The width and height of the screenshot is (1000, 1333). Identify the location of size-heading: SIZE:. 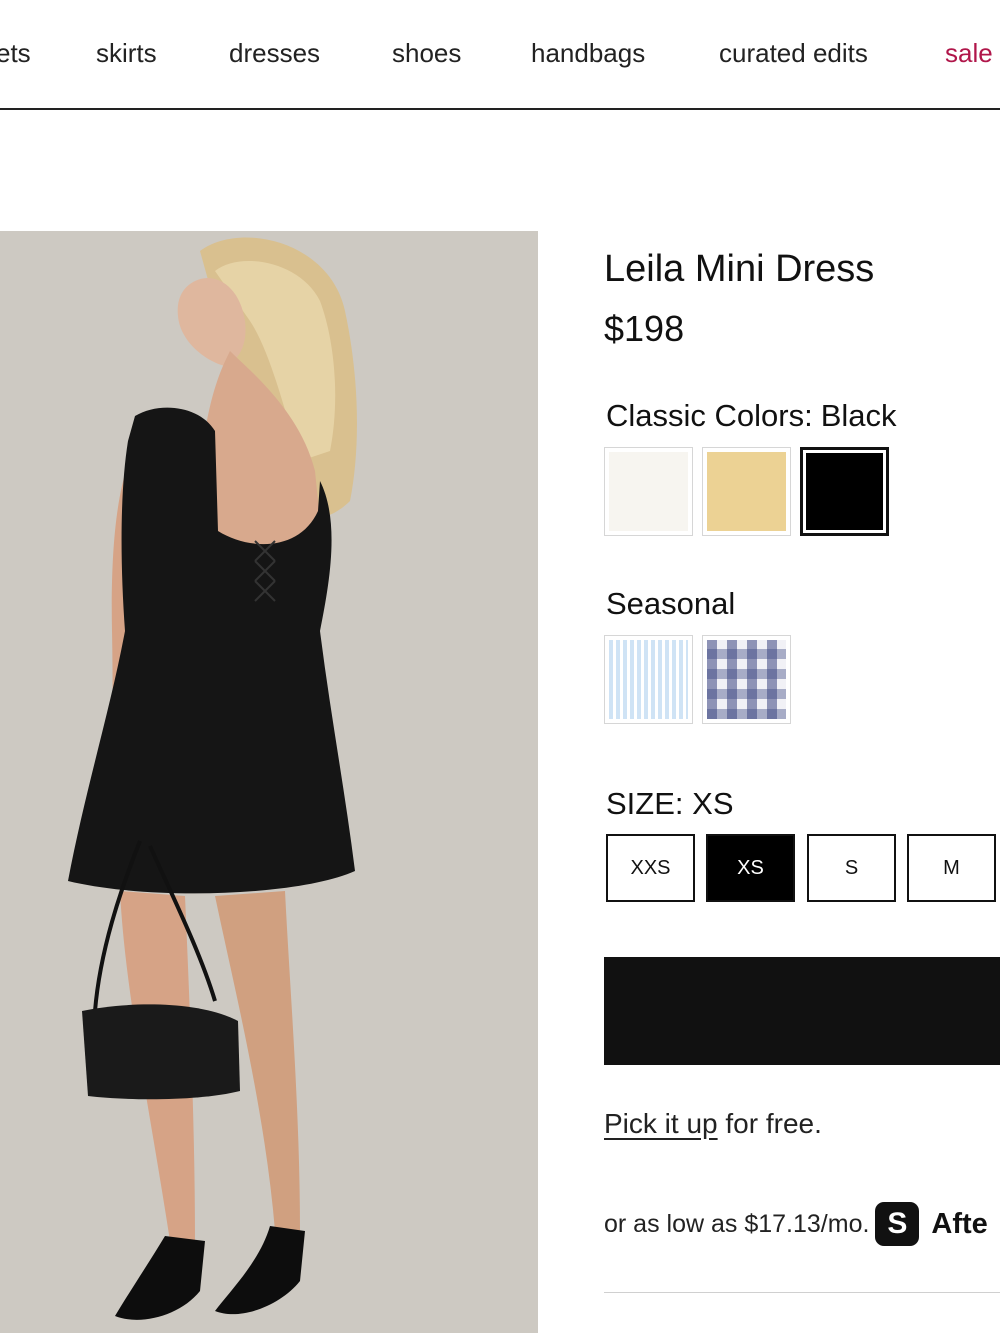
(645, 803).